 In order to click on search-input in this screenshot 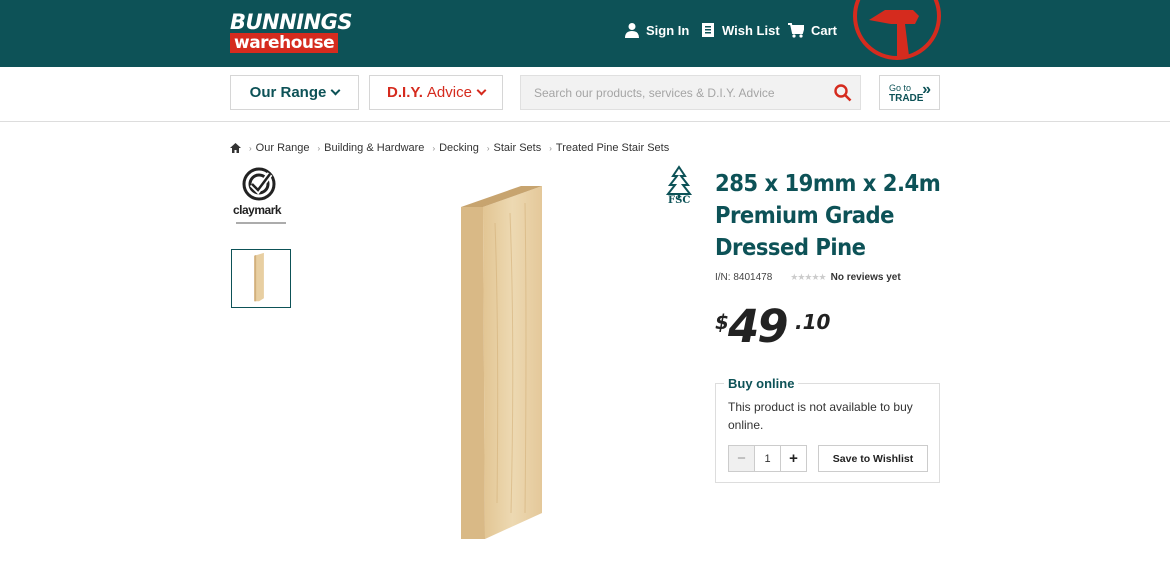, I will do `click(671, 92)`.